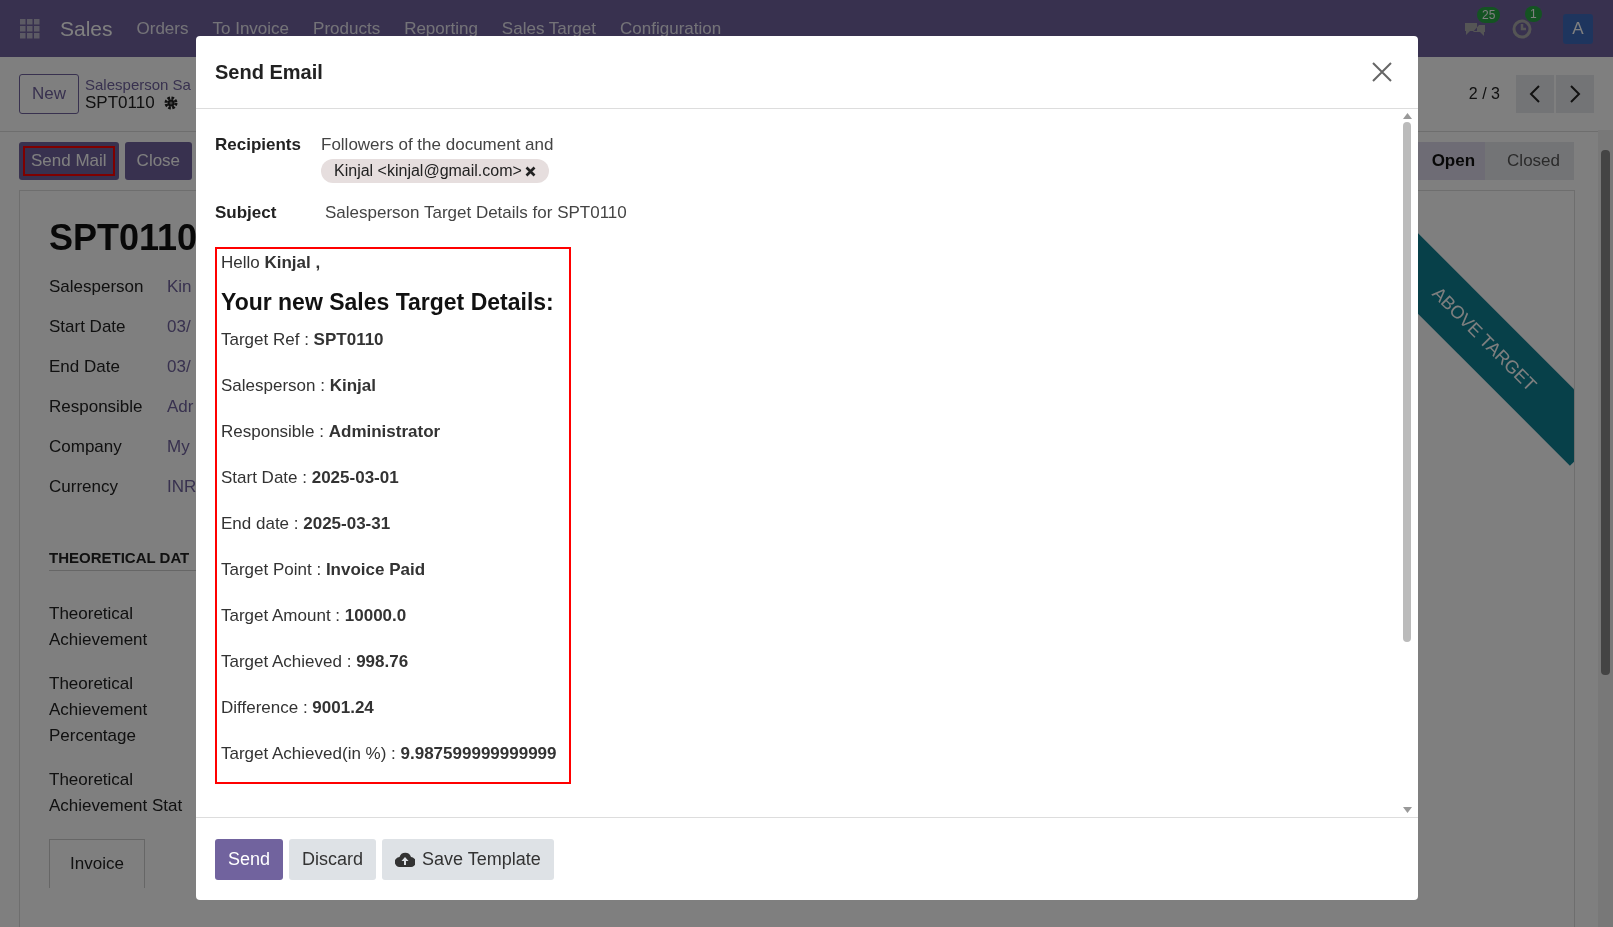 This screenshot has height=927, width=1613. Describe the element at coordinates (170, 102) in the screenshot. I see `gear-icon` at that location.